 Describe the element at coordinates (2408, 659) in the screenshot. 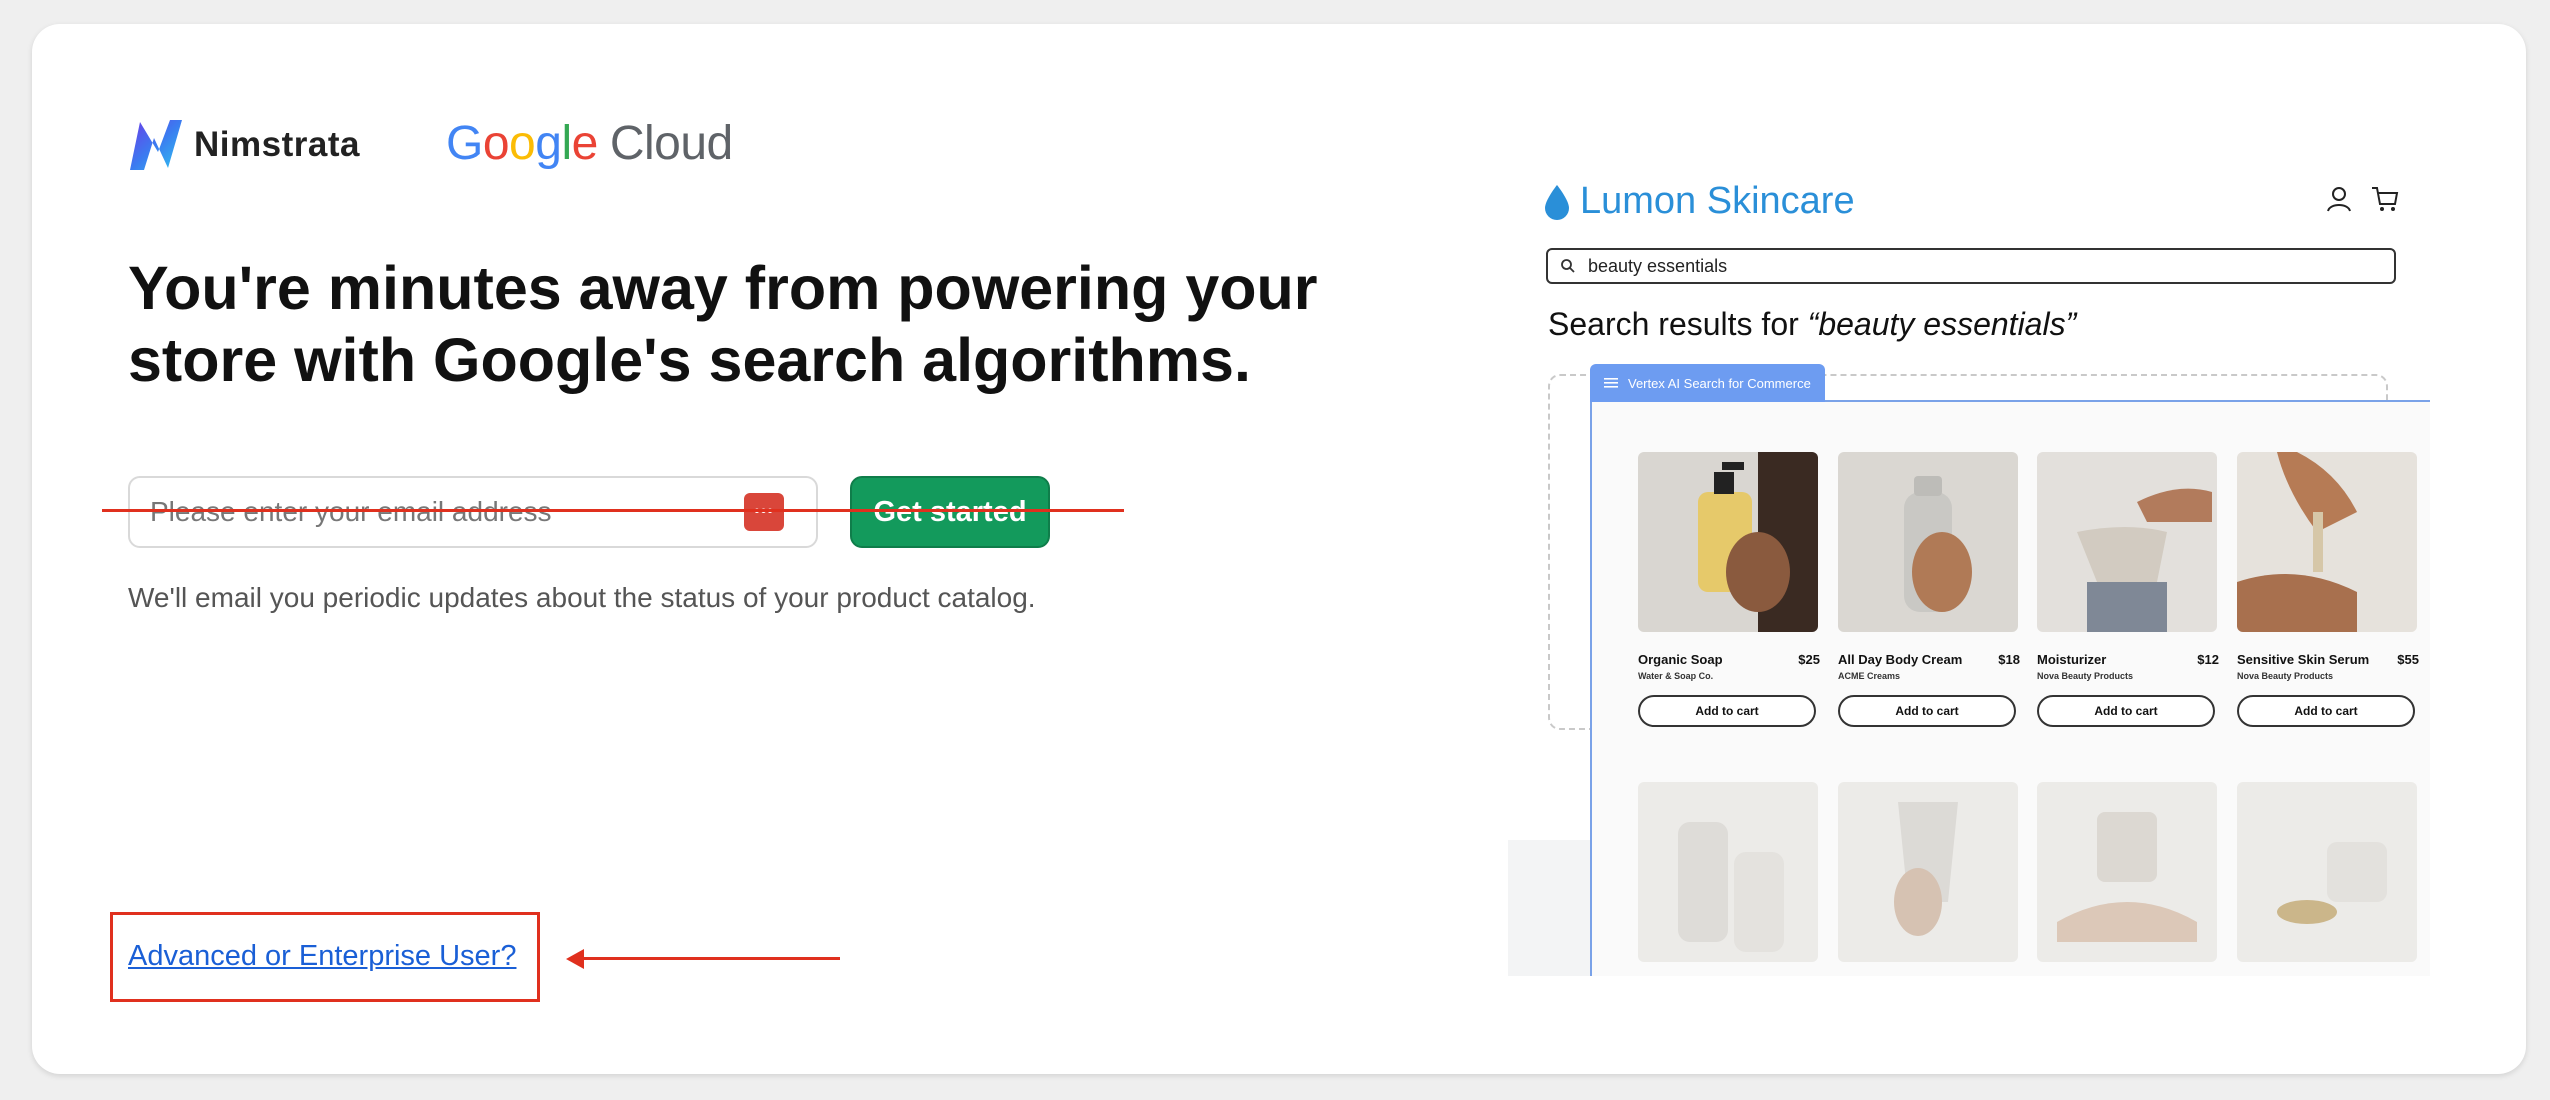

I see `product-price: $55` at that location.